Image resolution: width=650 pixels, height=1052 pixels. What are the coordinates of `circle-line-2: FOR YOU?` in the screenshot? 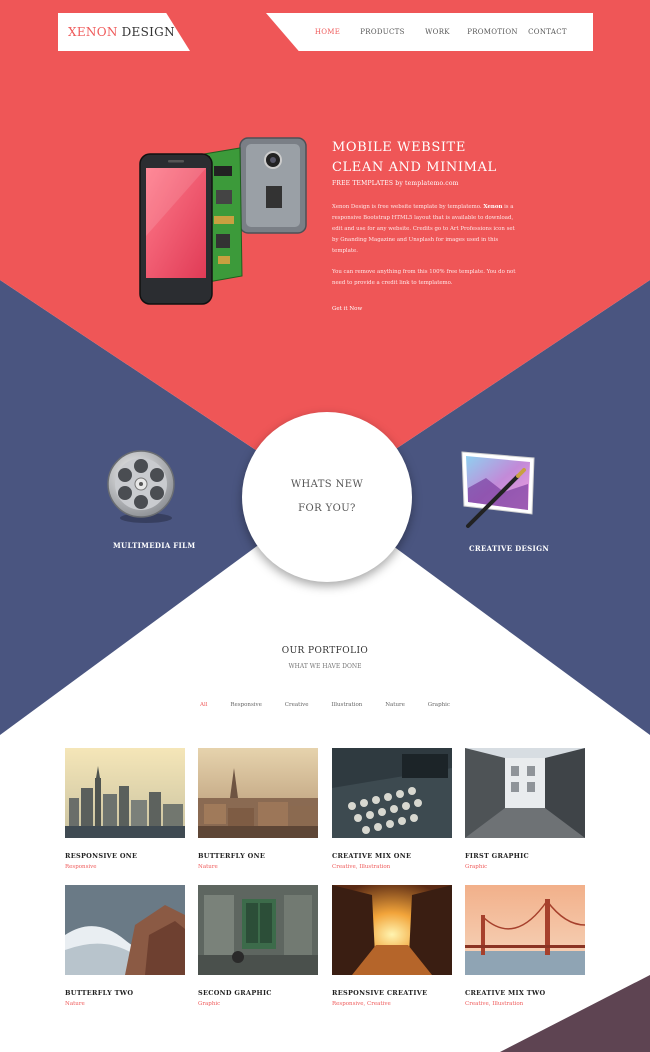 It's located at (327, 508).